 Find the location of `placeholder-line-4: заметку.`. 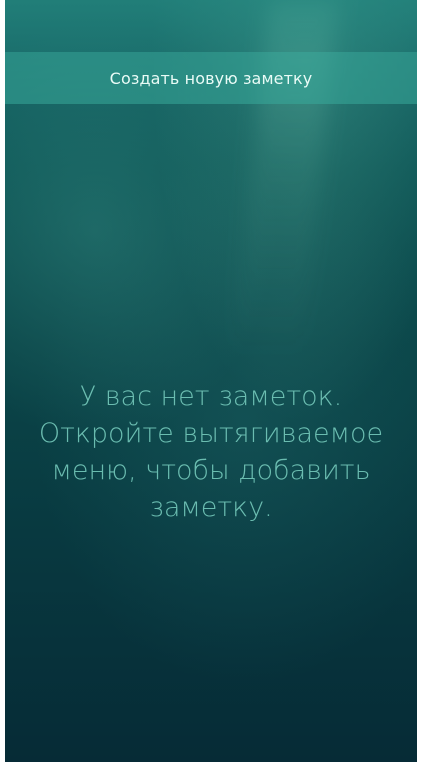

placeholder-line-4: заметку. is located at coordinates (211, 507).